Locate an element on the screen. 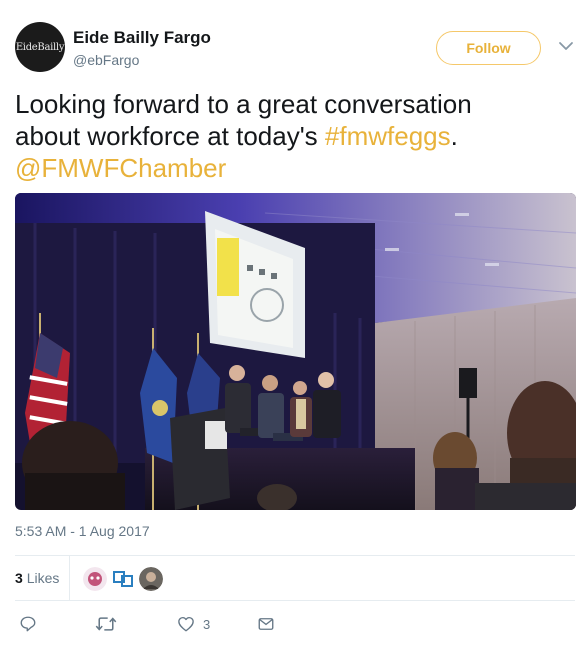 This screenshot has height=661, width=587. tweet-line-2: about workforce at today's #fmwfeggs. is located at coordinates (295, 136).